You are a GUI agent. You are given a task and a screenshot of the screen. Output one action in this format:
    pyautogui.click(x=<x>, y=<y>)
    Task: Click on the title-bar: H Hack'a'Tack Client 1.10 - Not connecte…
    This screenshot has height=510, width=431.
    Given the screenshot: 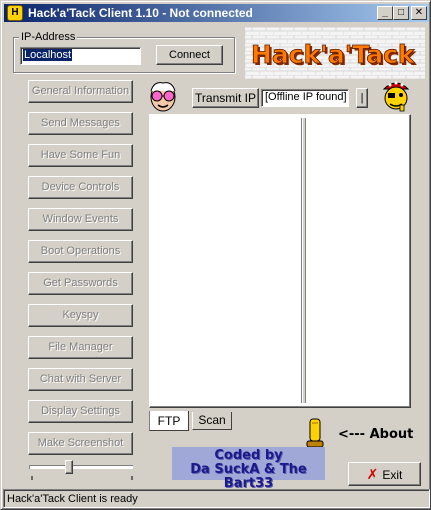 What is the action you would take?
    pyautogui.click(x=216, y=13)
    